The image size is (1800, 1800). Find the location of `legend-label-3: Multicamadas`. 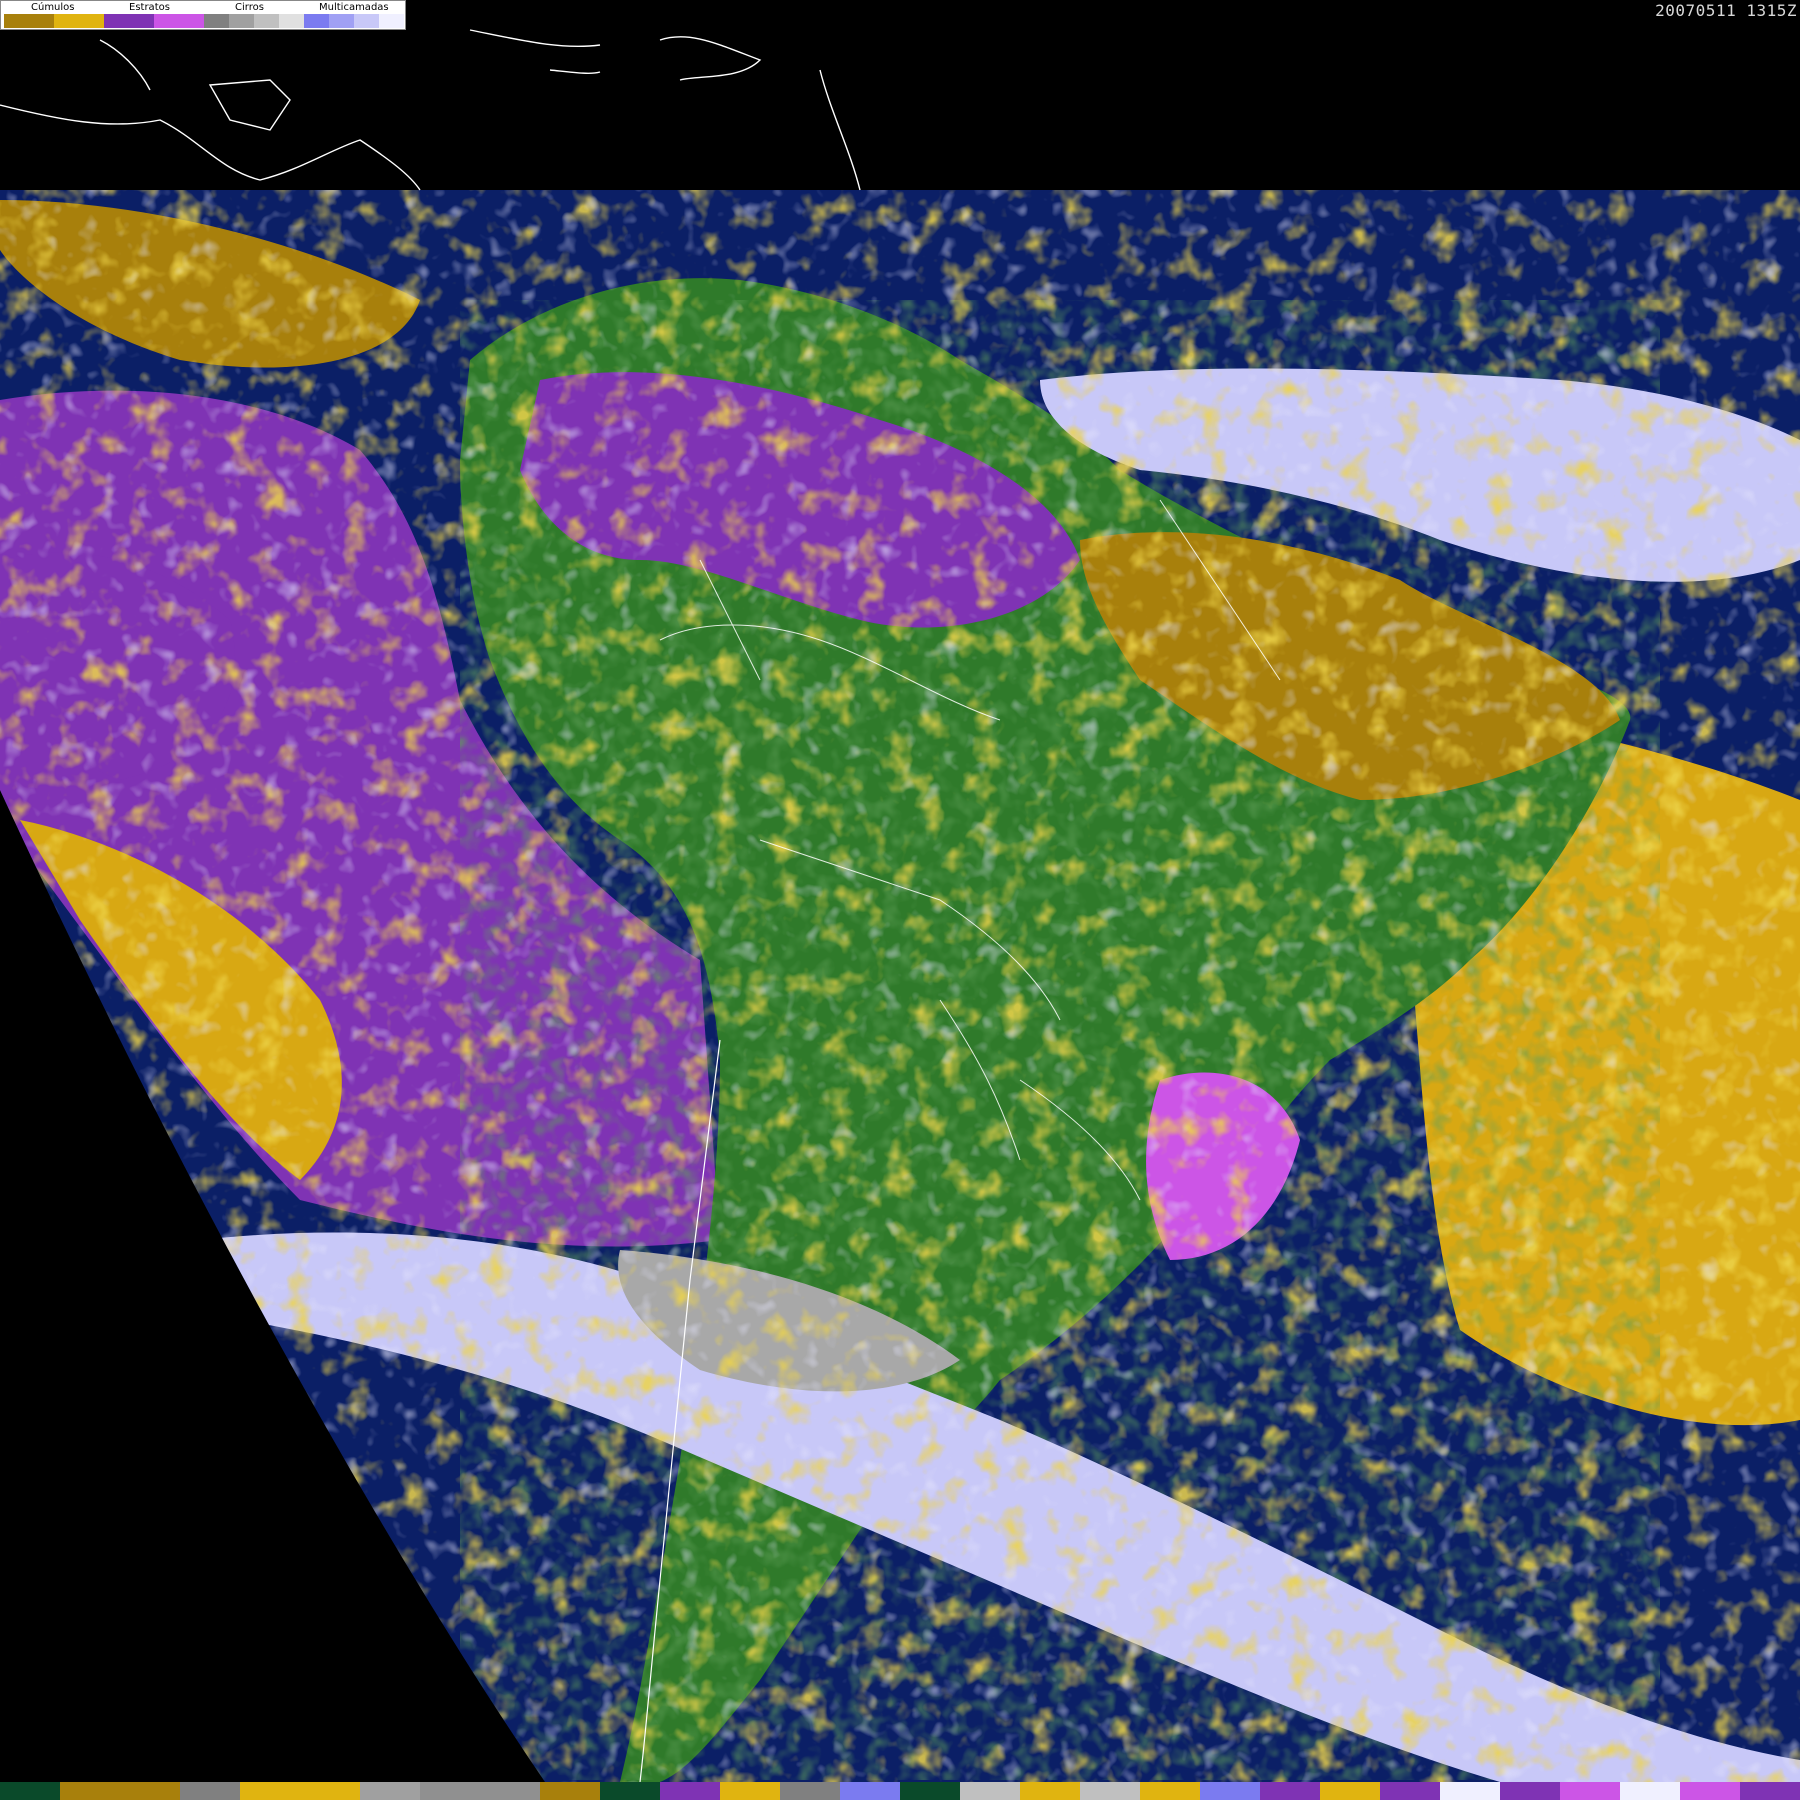

legend-label-3: Multicamadas is located at coordinates (354, 7).